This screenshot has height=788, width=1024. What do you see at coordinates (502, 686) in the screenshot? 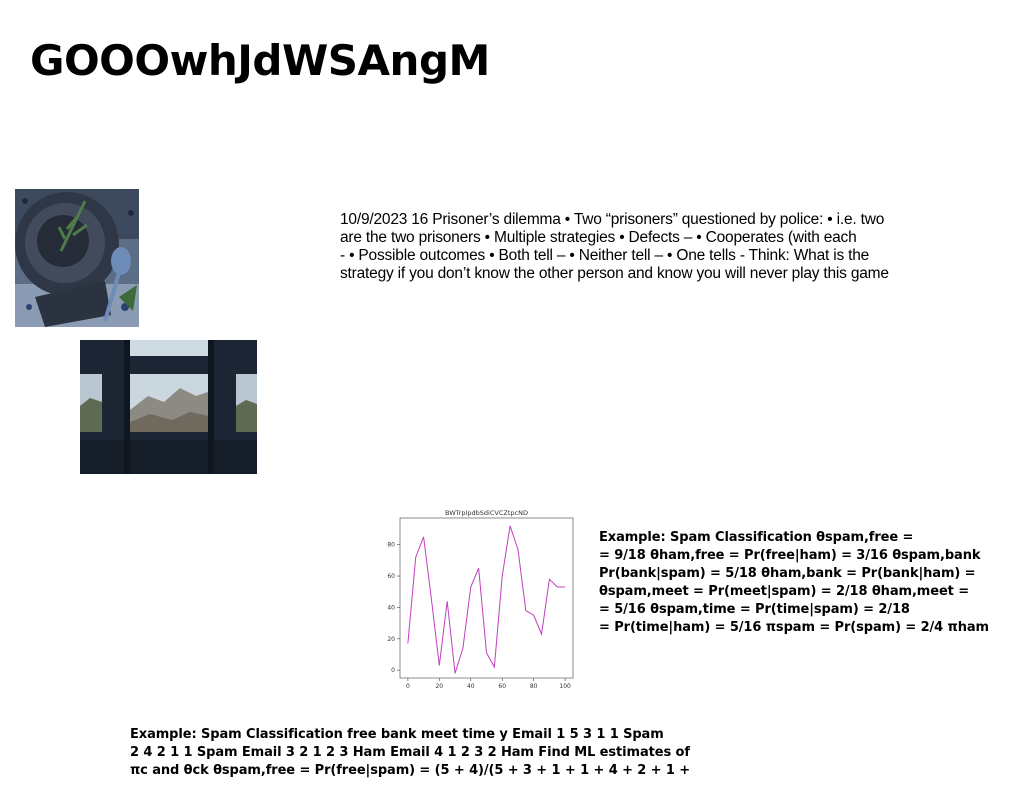
I see `x-tick-label: 60` at bounding box center [502, 686].